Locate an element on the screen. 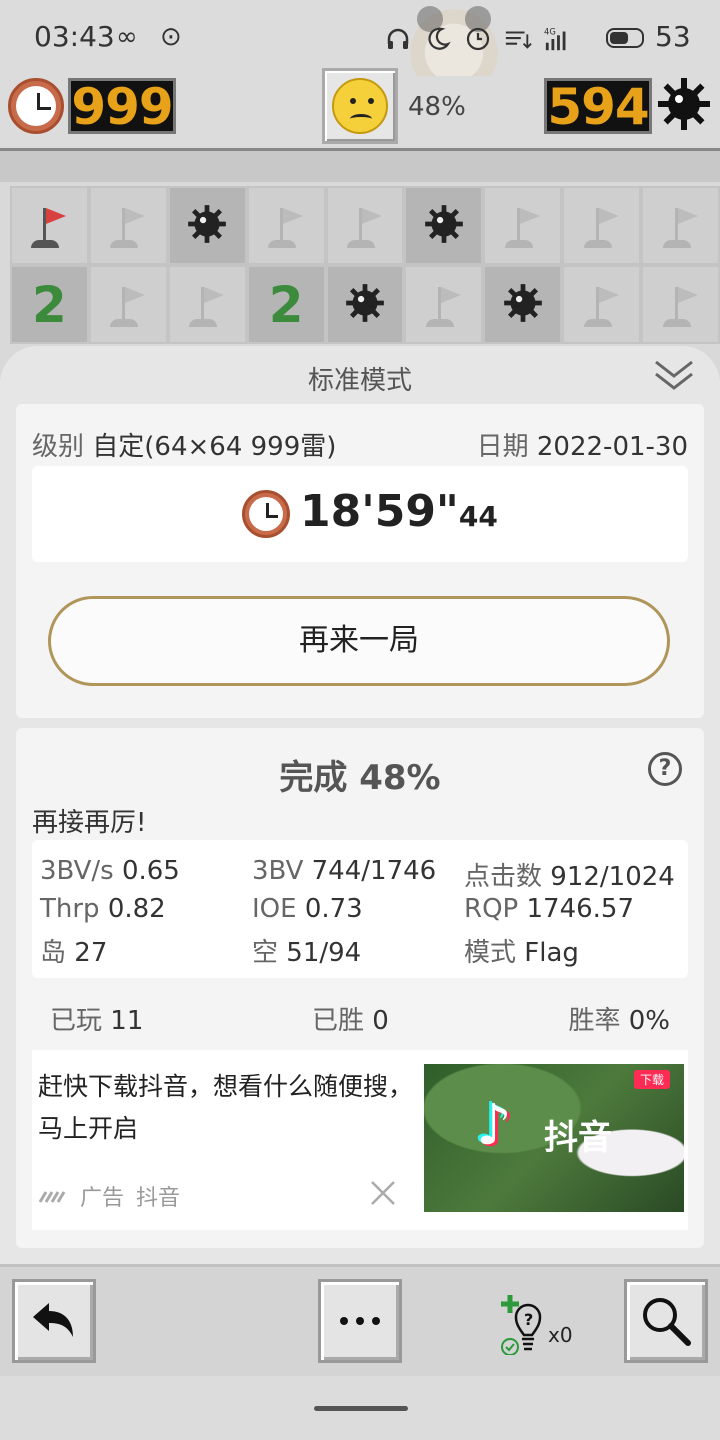  ad-text: 赶快下载抖音，想看什么随便搜，马上开启 is located at coordinates (226, 1107).